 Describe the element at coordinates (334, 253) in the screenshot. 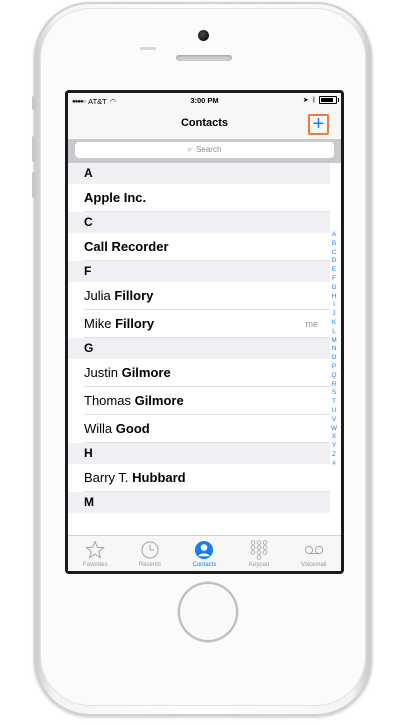

I see `index-letter: C` at that location.